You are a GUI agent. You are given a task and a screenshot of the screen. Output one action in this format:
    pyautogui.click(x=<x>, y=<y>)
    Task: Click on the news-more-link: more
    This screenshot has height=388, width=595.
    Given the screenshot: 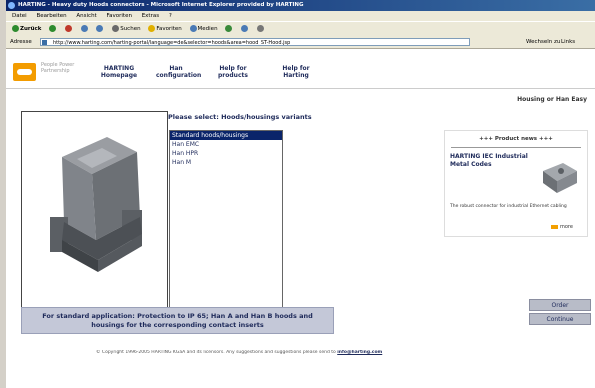 What is the action you would take?
    pyautogui.click(x=566, y=227)
    